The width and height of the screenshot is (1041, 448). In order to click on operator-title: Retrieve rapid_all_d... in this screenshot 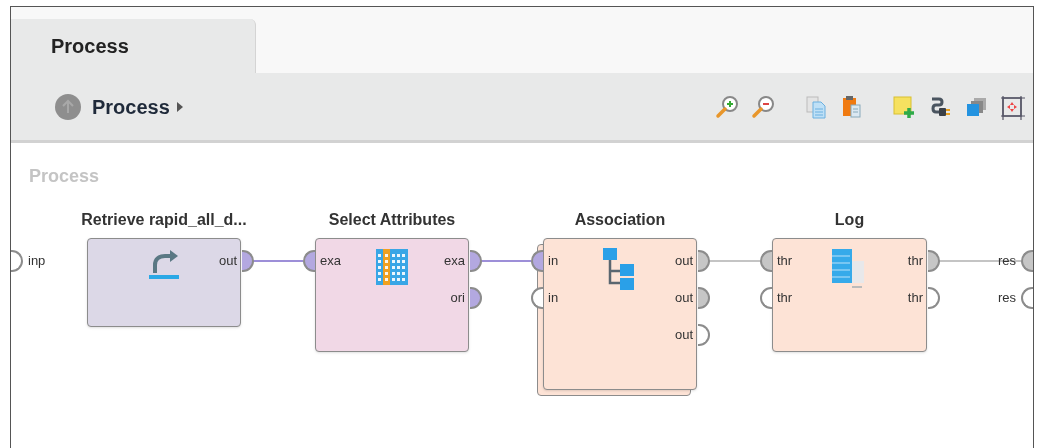, I will do `click(164, 220)`.